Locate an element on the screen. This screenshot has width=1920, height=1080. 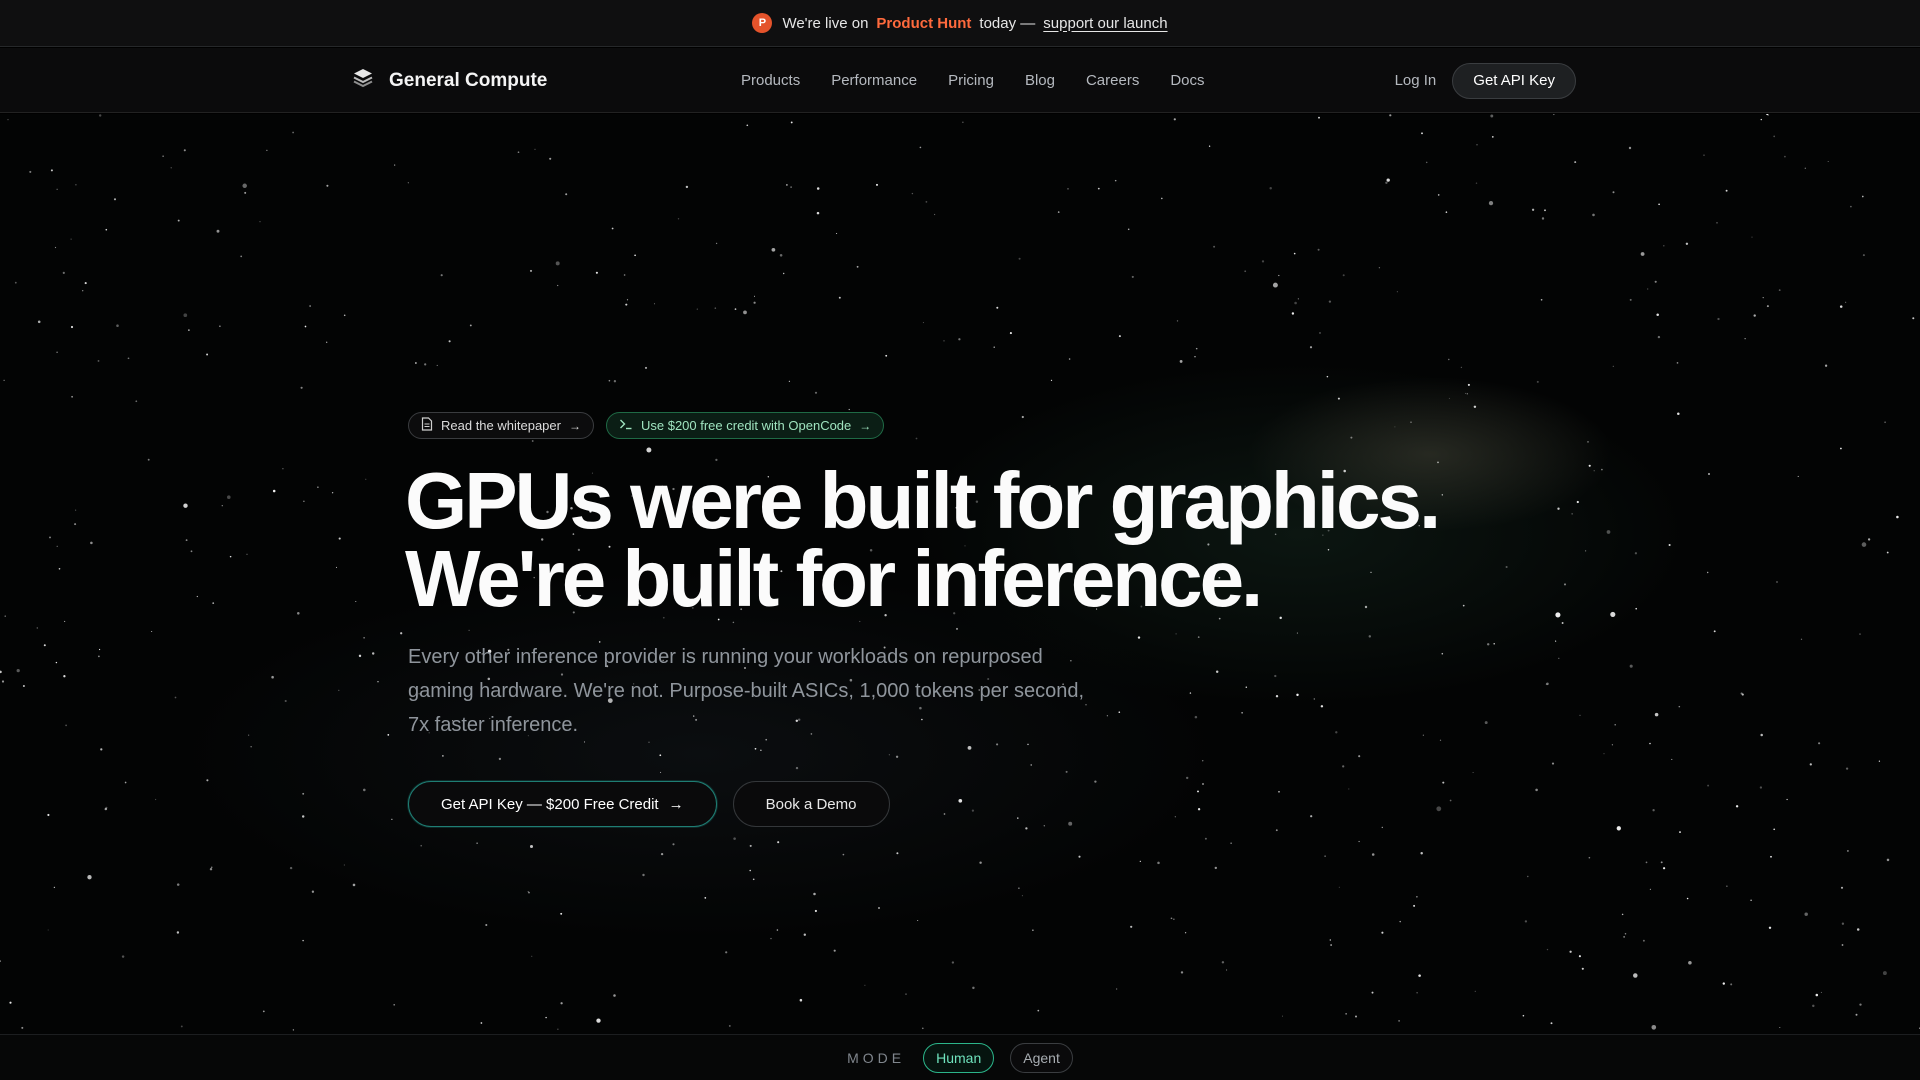
nav-actions: Log In Get API Key is located at coordinates (1485, 80).